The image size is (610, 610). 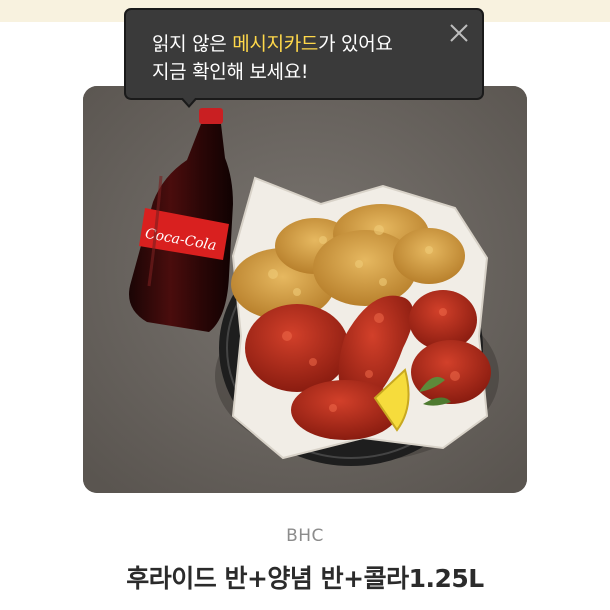 What do you see at coordinates (305, 536) in the screenshot?
I see `product-brand: BHC` at bounding box center [305, 536].